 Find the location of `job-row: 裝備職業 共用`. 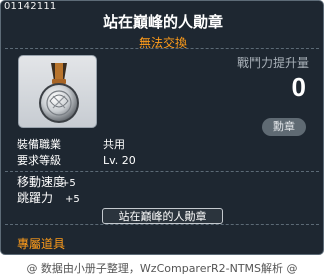

job-row: 裝備職業 共用 is located at coordinates (71, 144).